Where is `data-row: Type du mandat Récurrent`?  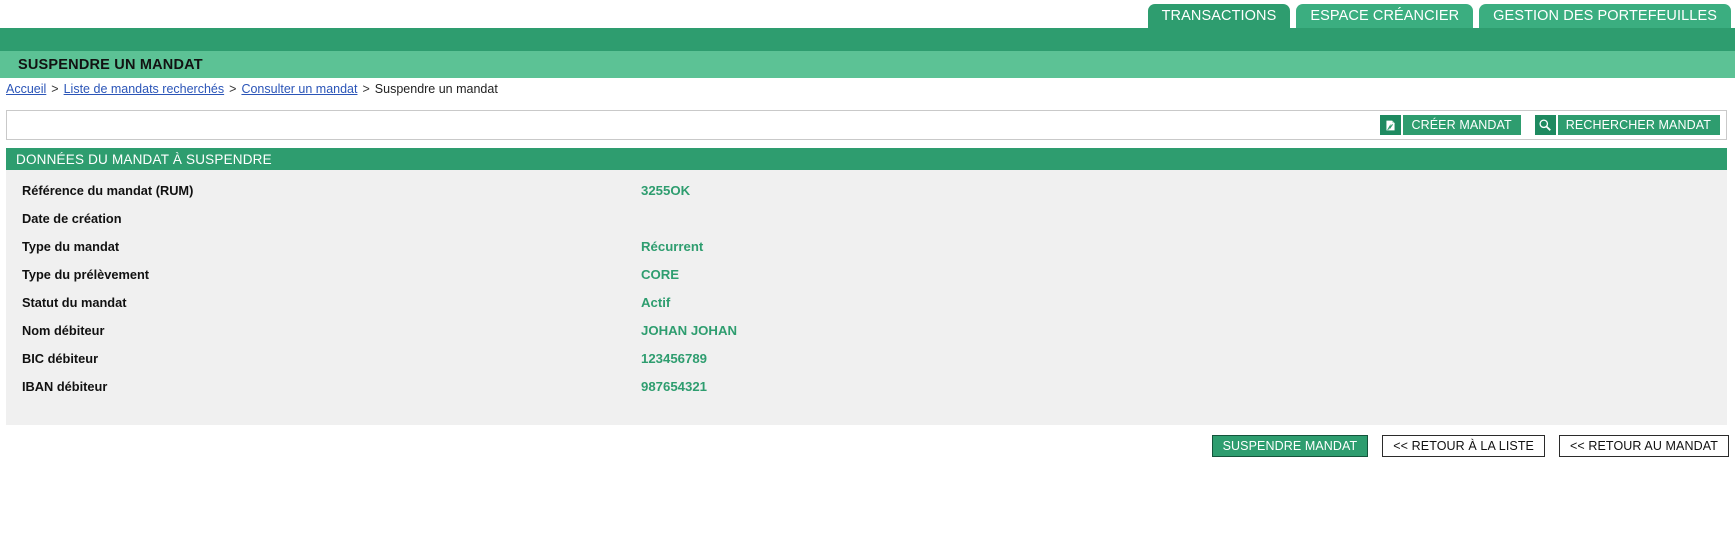 data-row: Type du mandat Récurrent is located at coordinates (866, 253).